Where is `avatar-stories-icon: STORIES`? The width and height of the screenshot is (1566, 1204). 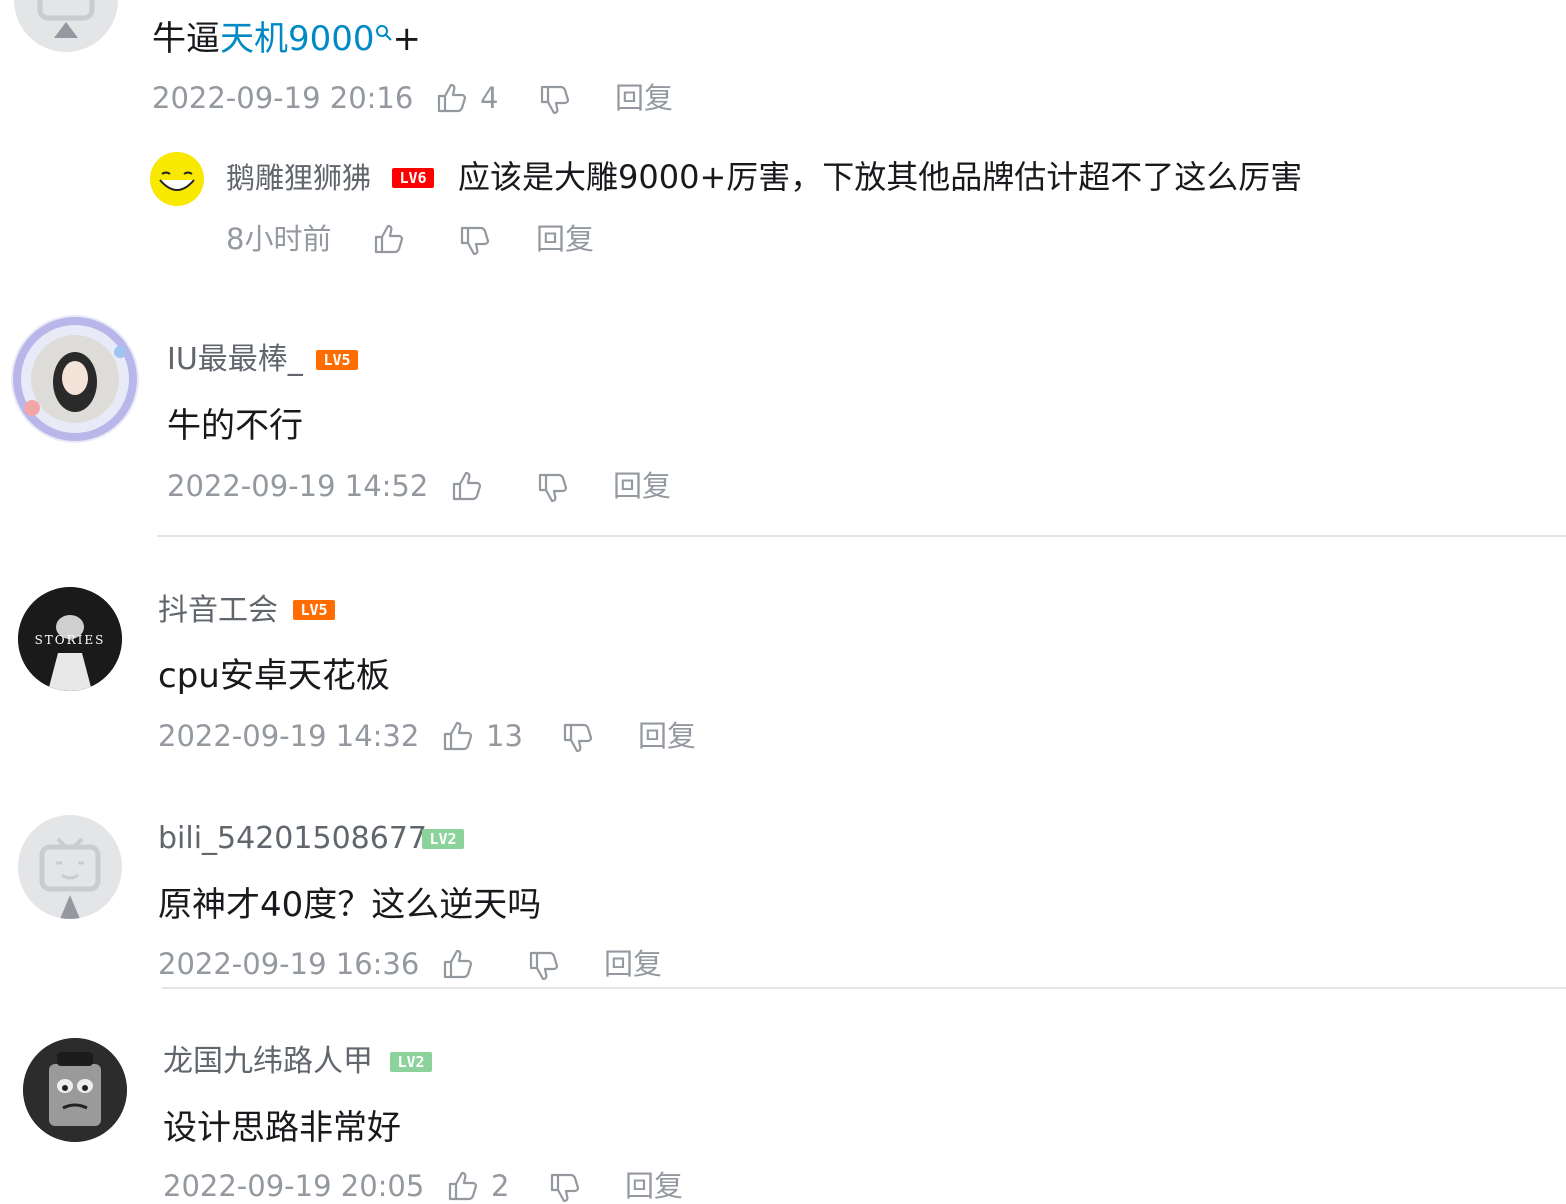 avatar-stories-icon: STORIES is located at coordinates (70, 639).